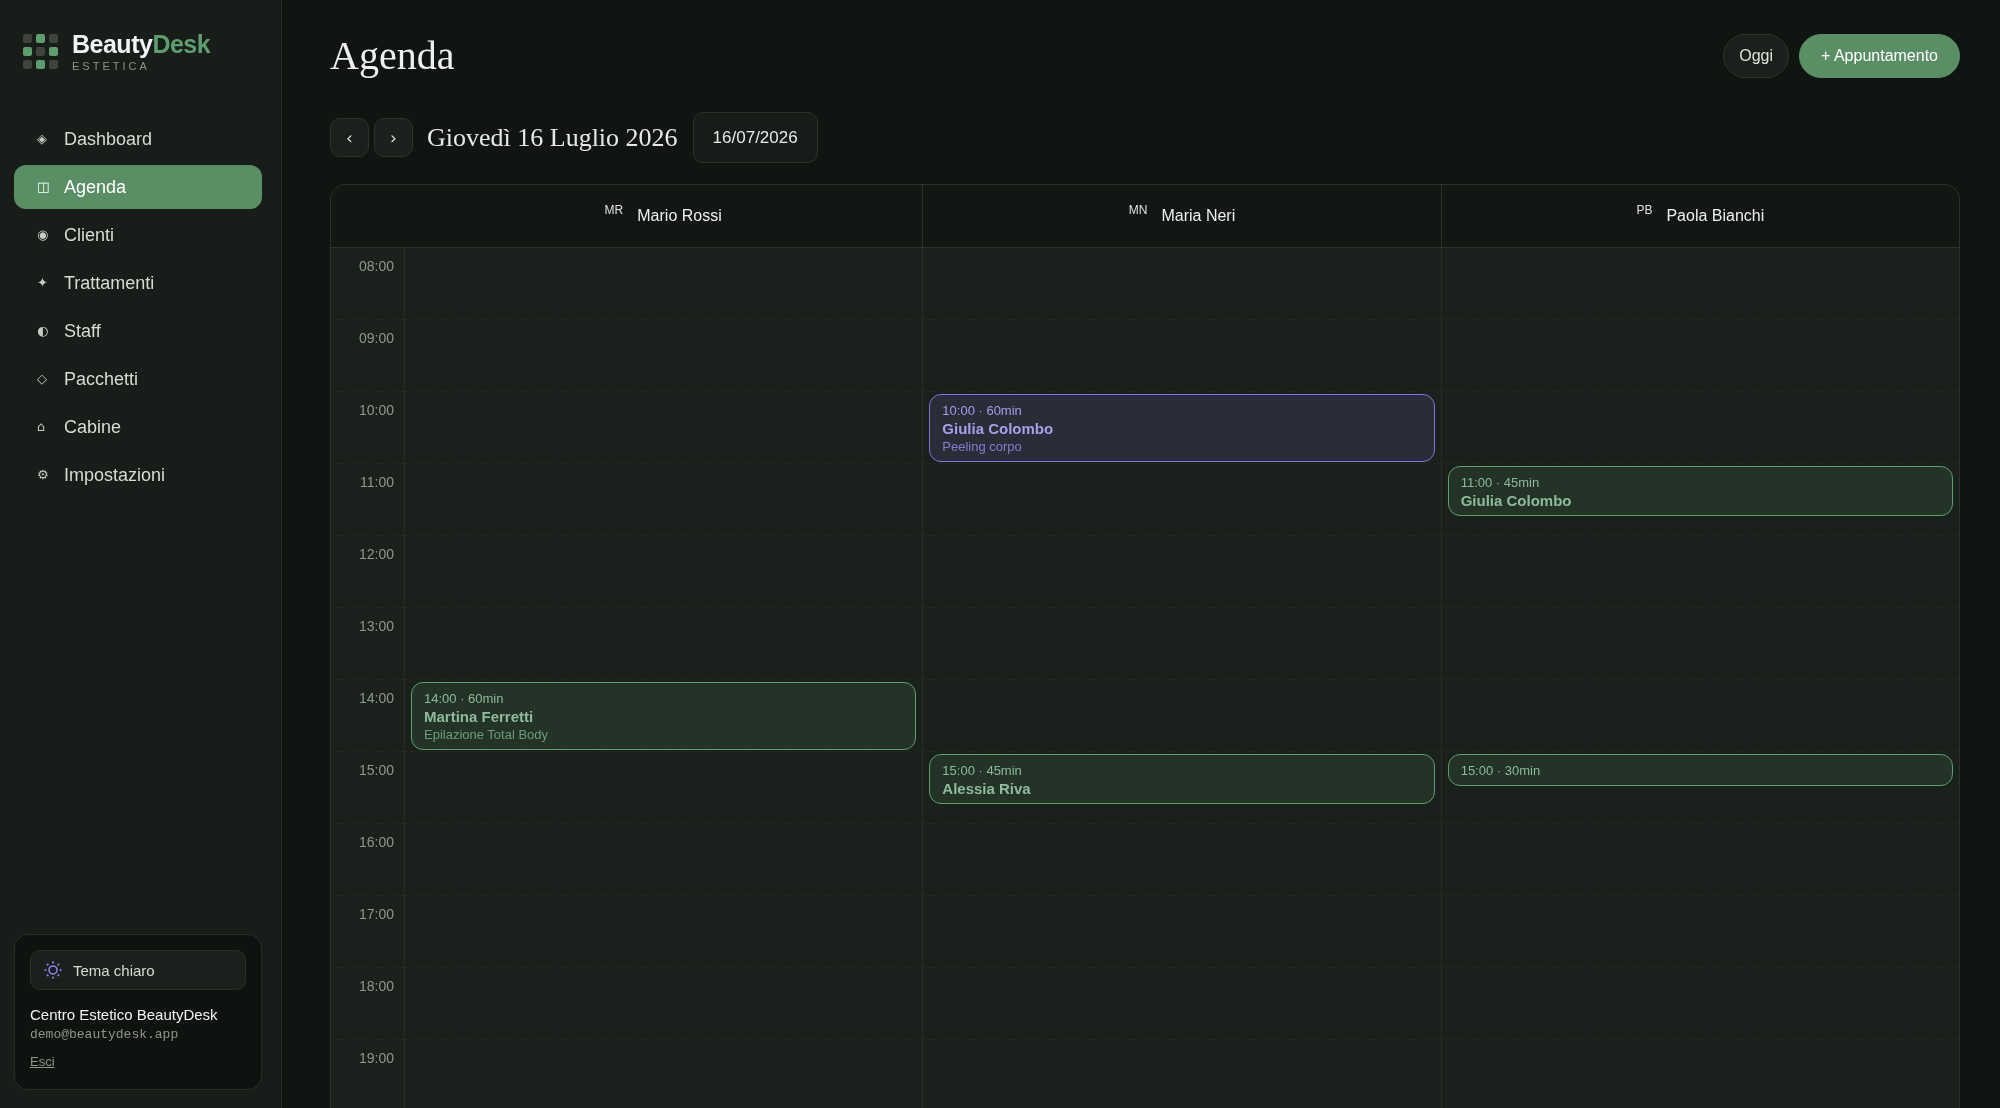 The width and height of the screenshot is (2000, 1108). I want to click on appointment-card: 11:00 · 45min Giulia Colombo, so click(1700, 491).